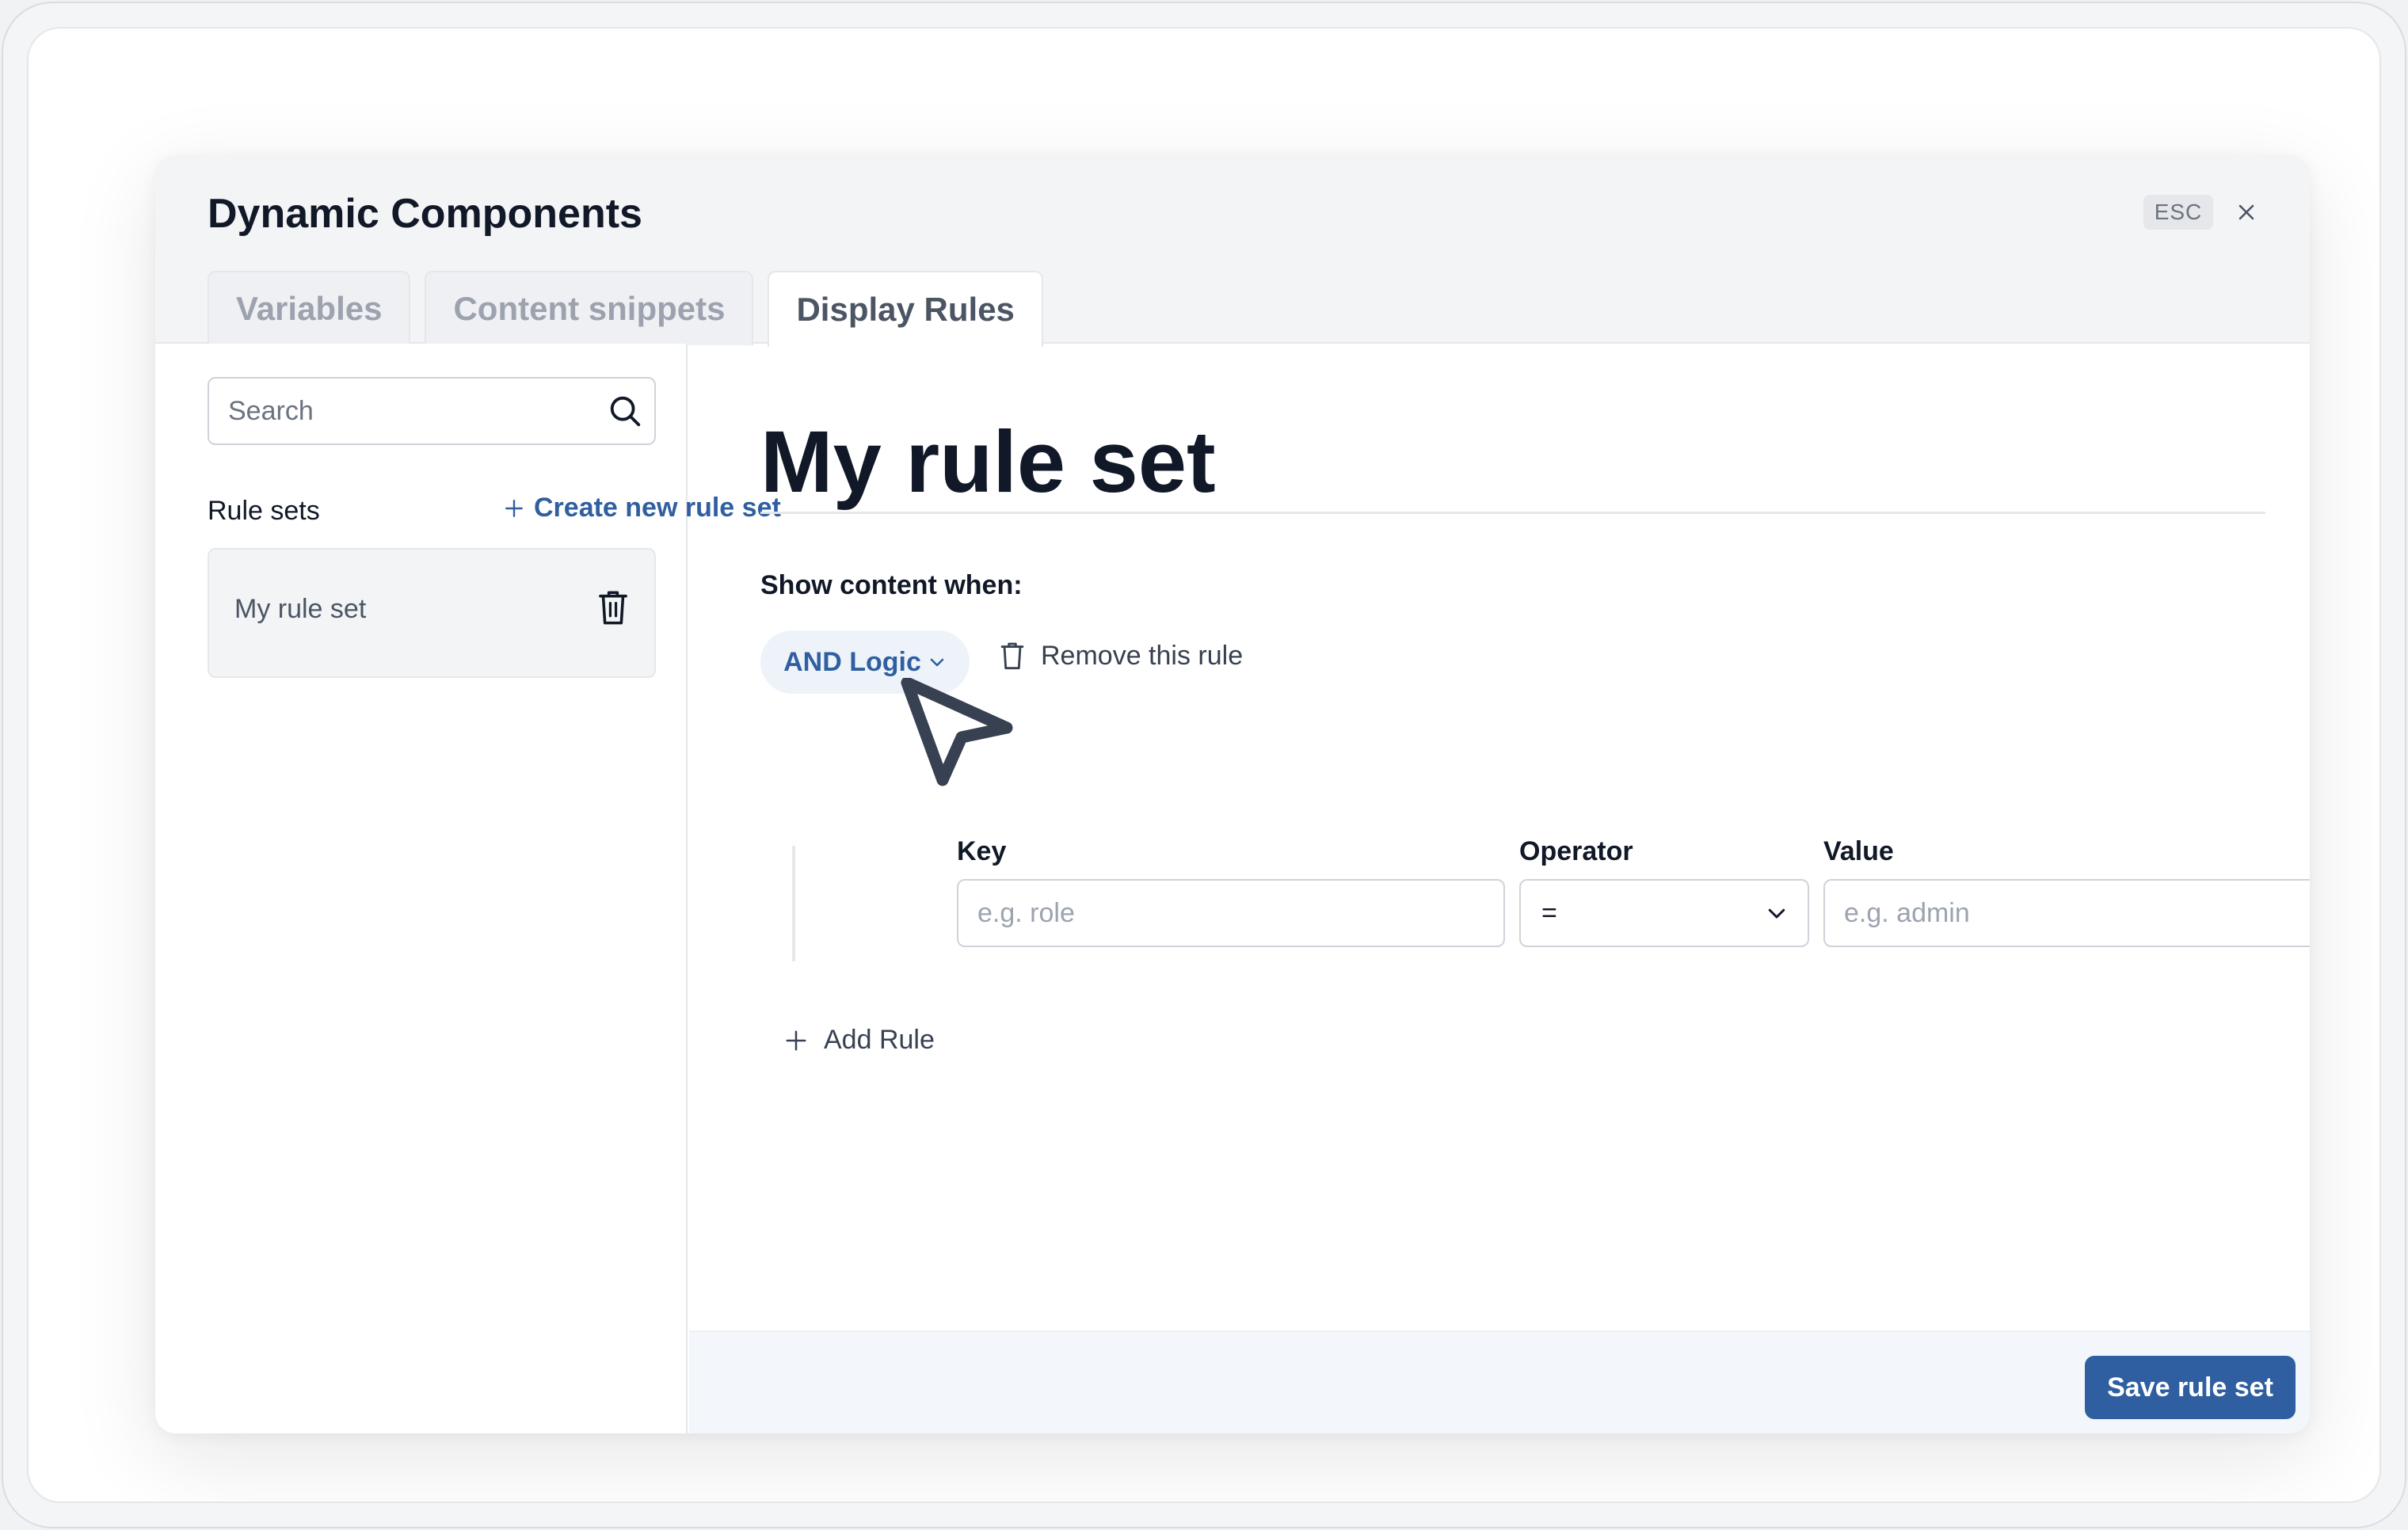 The image size is (2408, 1530). I want to click on add-rule-button: Add Rule, so click(859, 1040).